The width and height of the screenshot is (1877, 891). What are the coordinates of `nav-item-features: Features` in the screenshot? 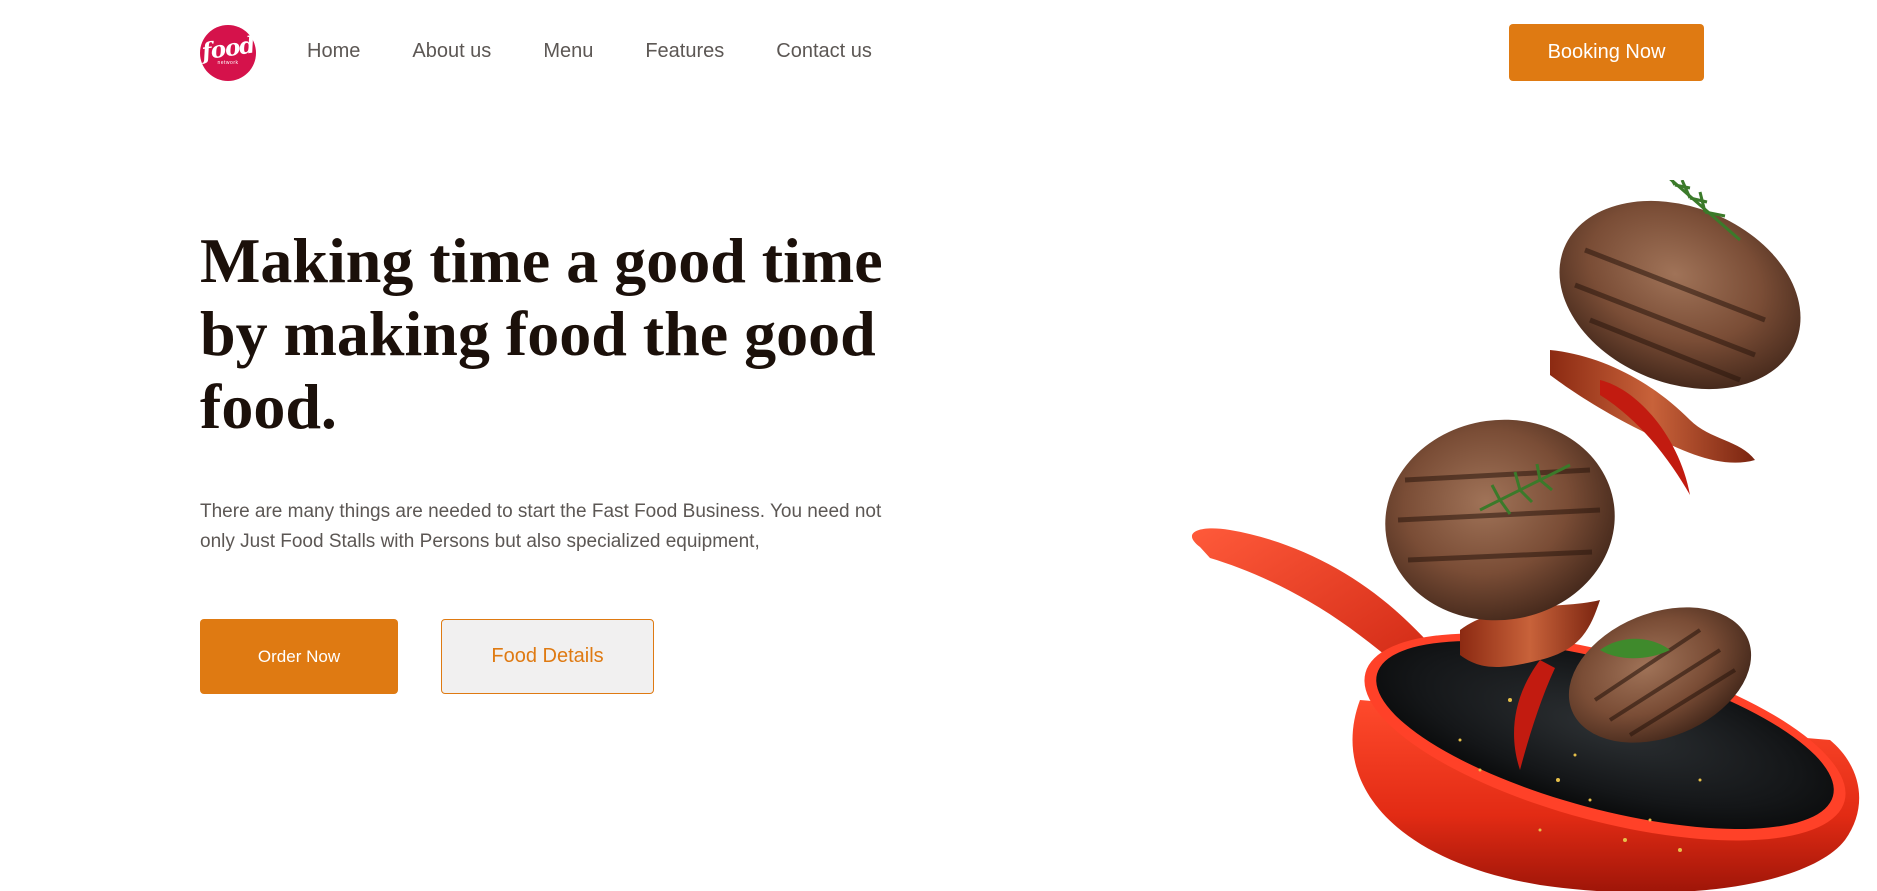 It's located at (684, 51).